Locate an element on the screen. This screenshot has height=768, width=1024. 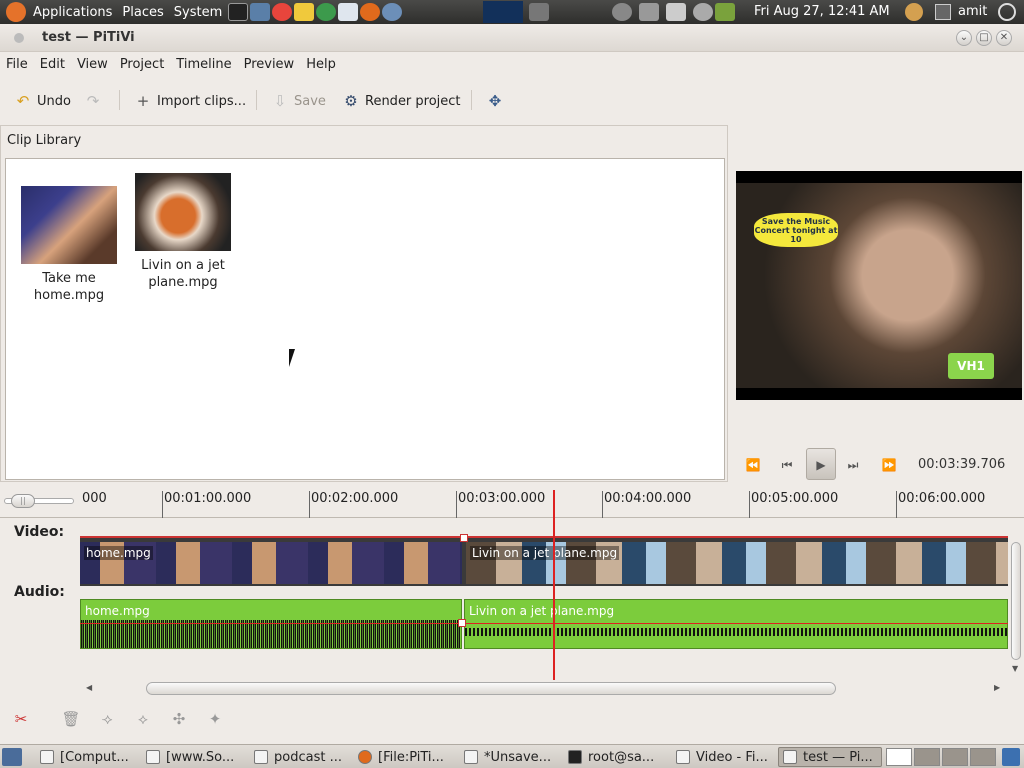
user-menu: amit is located at coordinates (972, 11).